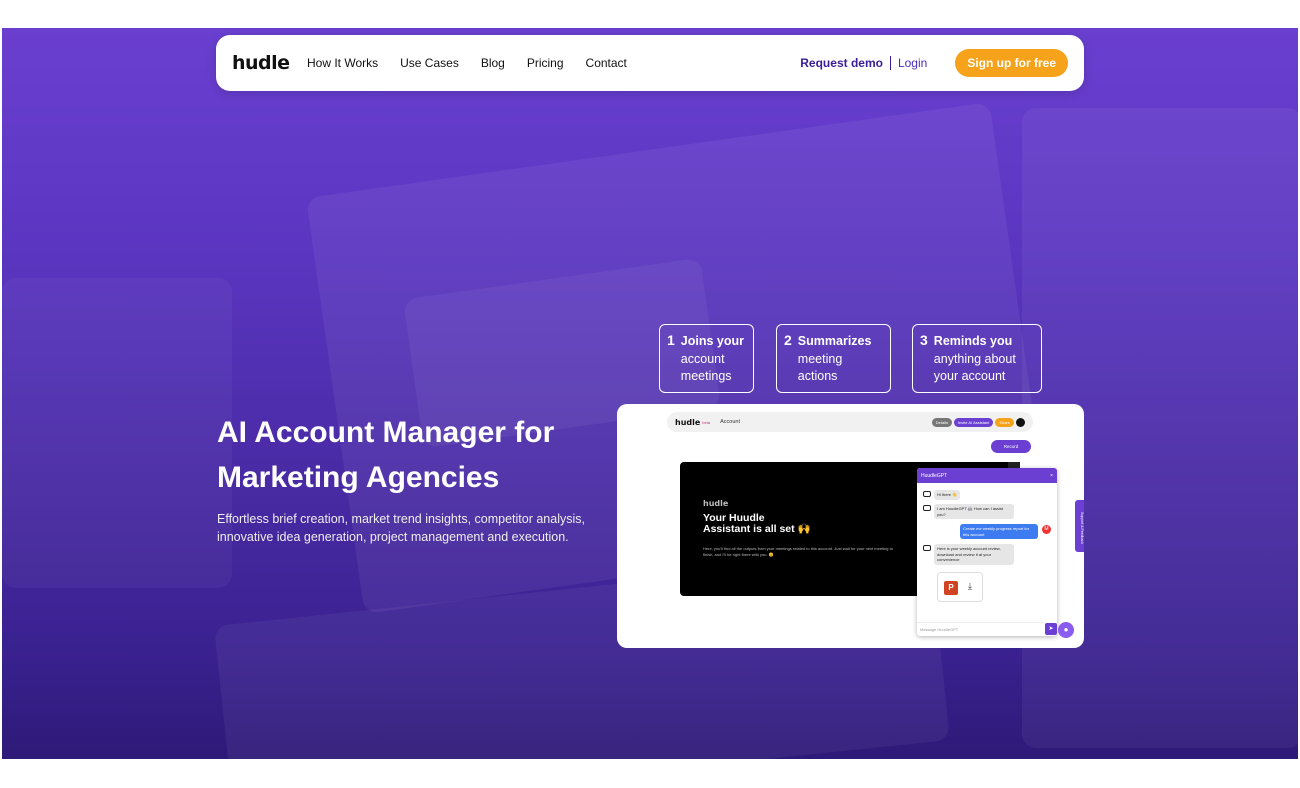  Describe the element at coordinates (730, 422) in the screenshot. I see `preview-account-label: Account` at that location.